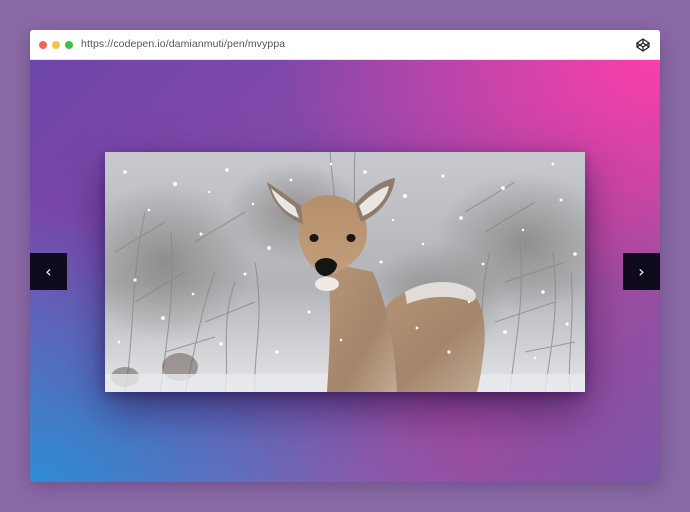 The width and height of the screenshot is (690, 512). I want to click on minimize-window-dot, so click(56, 45).